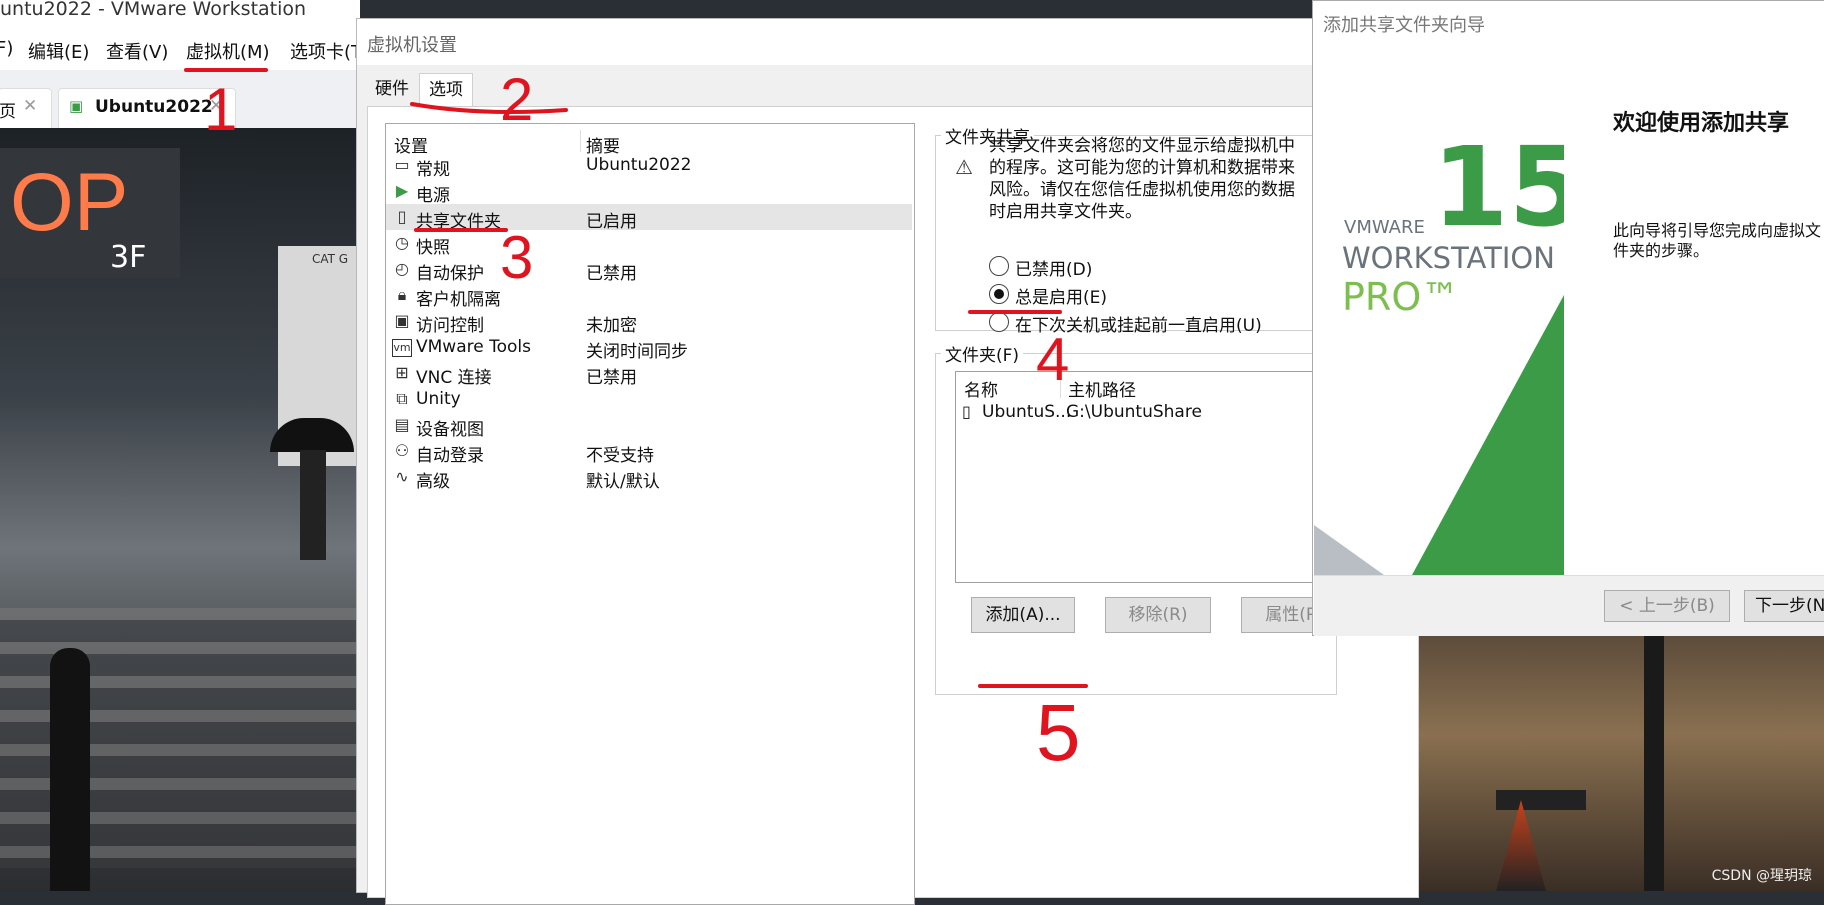 The height and width of the screenshot is (905, 1824). Describe the element at coordinates (516, 99) in the screenshot. I see `annotation-2: 2` at that location.